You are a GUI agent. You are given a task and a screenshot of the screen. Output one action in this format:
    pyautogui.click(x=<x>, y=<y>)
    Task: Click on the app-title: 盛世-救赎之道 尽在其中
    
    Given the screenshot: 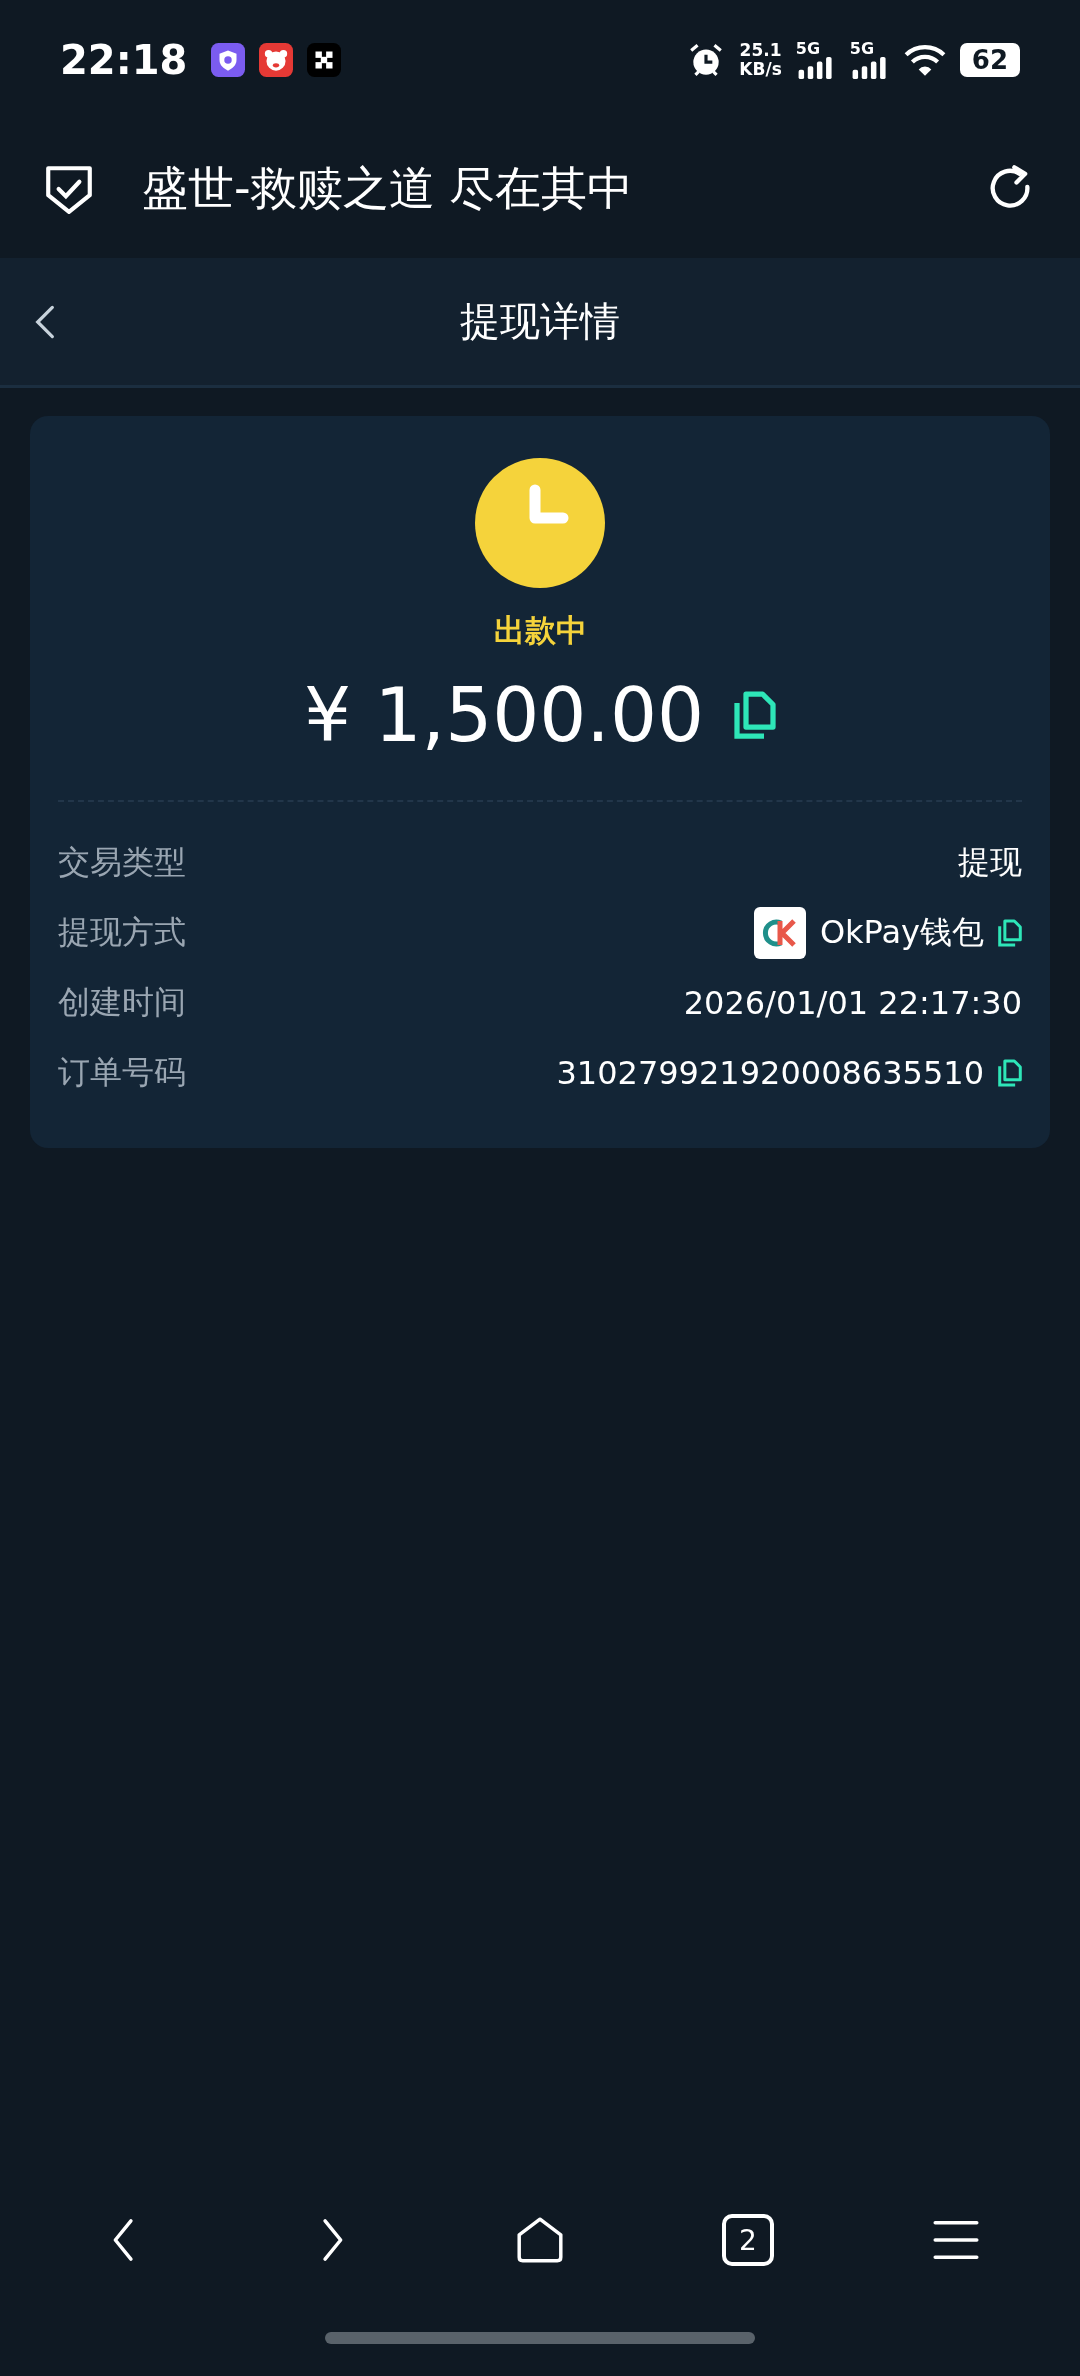 What is the action you would take?
    pyautogui.click(x=388, y=188)
    